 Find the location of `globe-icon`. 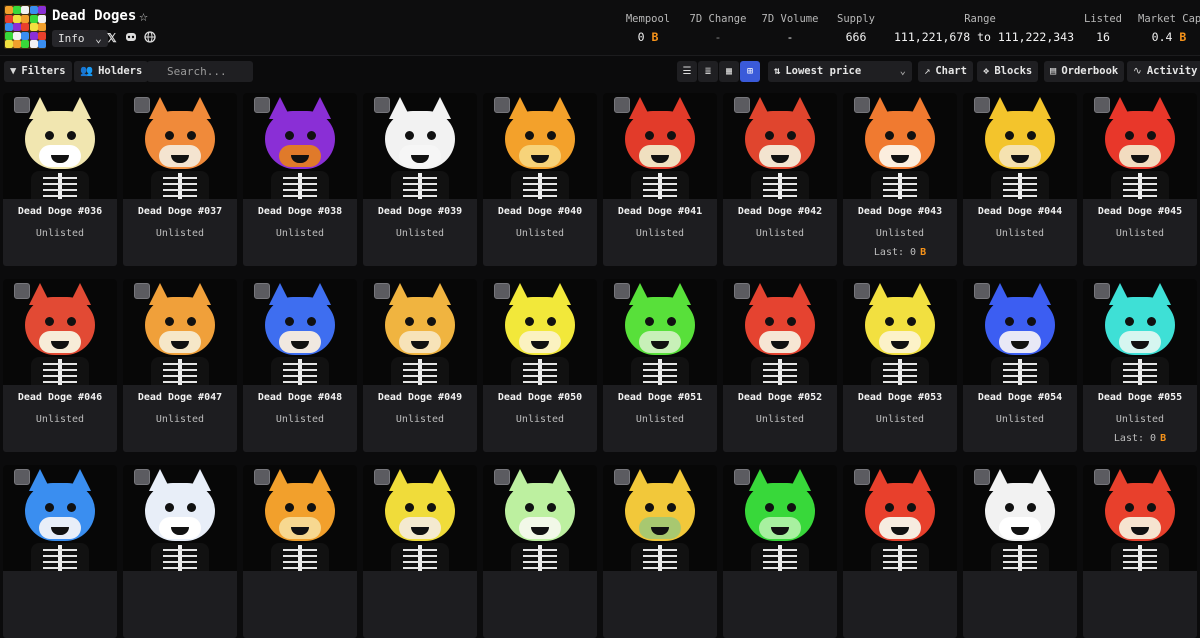

globe-icon is located at coordinates (150, 38).